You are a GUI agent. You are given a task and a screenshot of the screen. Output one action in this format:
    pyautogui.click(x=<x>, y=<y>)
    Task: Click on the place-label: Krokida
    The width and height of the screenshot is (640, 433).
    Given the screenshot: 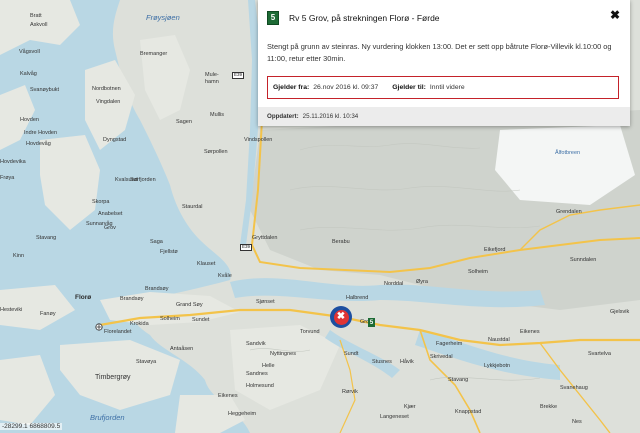 What is the action you would take?
    pyautogui.click(x=139, y=324)
    